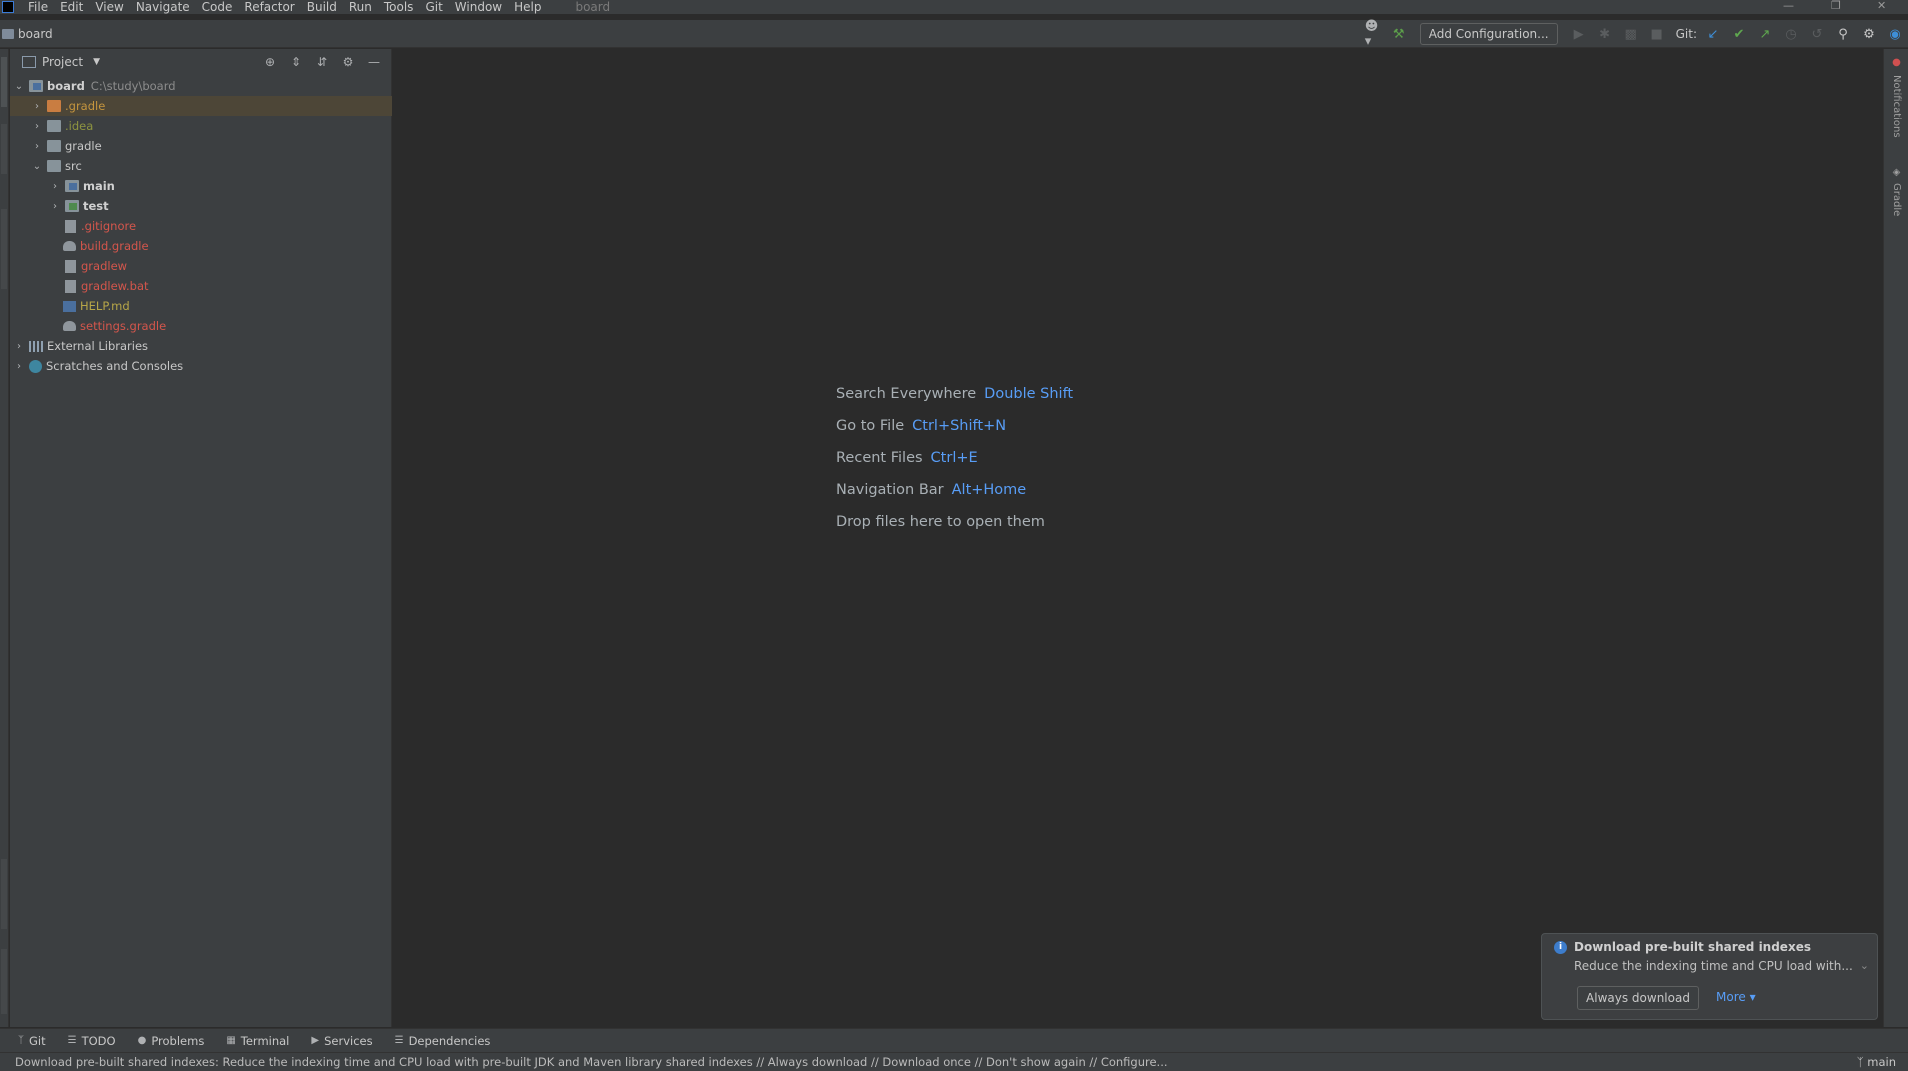 This screenshot has width=1908, height=1071. What do you see at coordinates (201, 226) in the screenshot?
I see `tree-item-gitignore: .gitignore` at bounding box center [201, 226].